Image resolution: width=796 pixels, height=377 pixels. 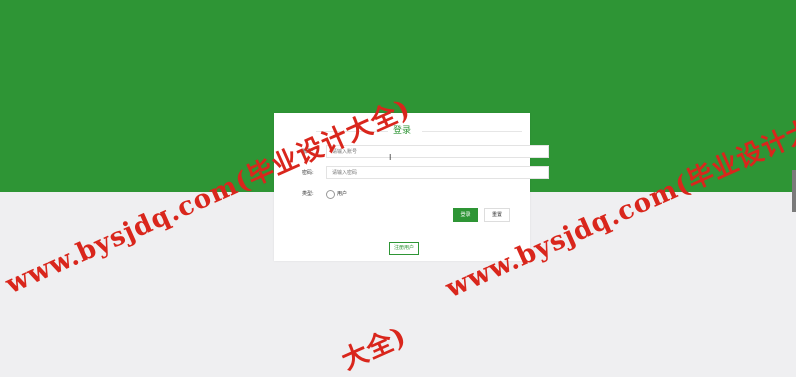 I want to click on register-user-button: 注册用户, so click(x=404, y=248).